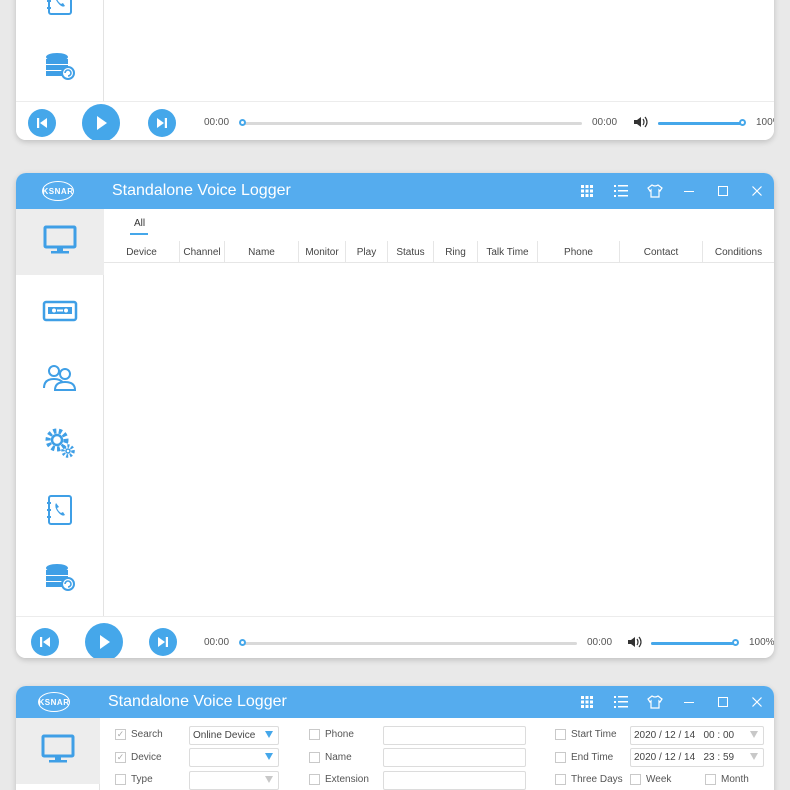 The height and width of the screenshot is (790, 790). What do you see at coordinates (139, 223) in the screenshot?
I see `tab-all: All` at bounding box center [139, 223].